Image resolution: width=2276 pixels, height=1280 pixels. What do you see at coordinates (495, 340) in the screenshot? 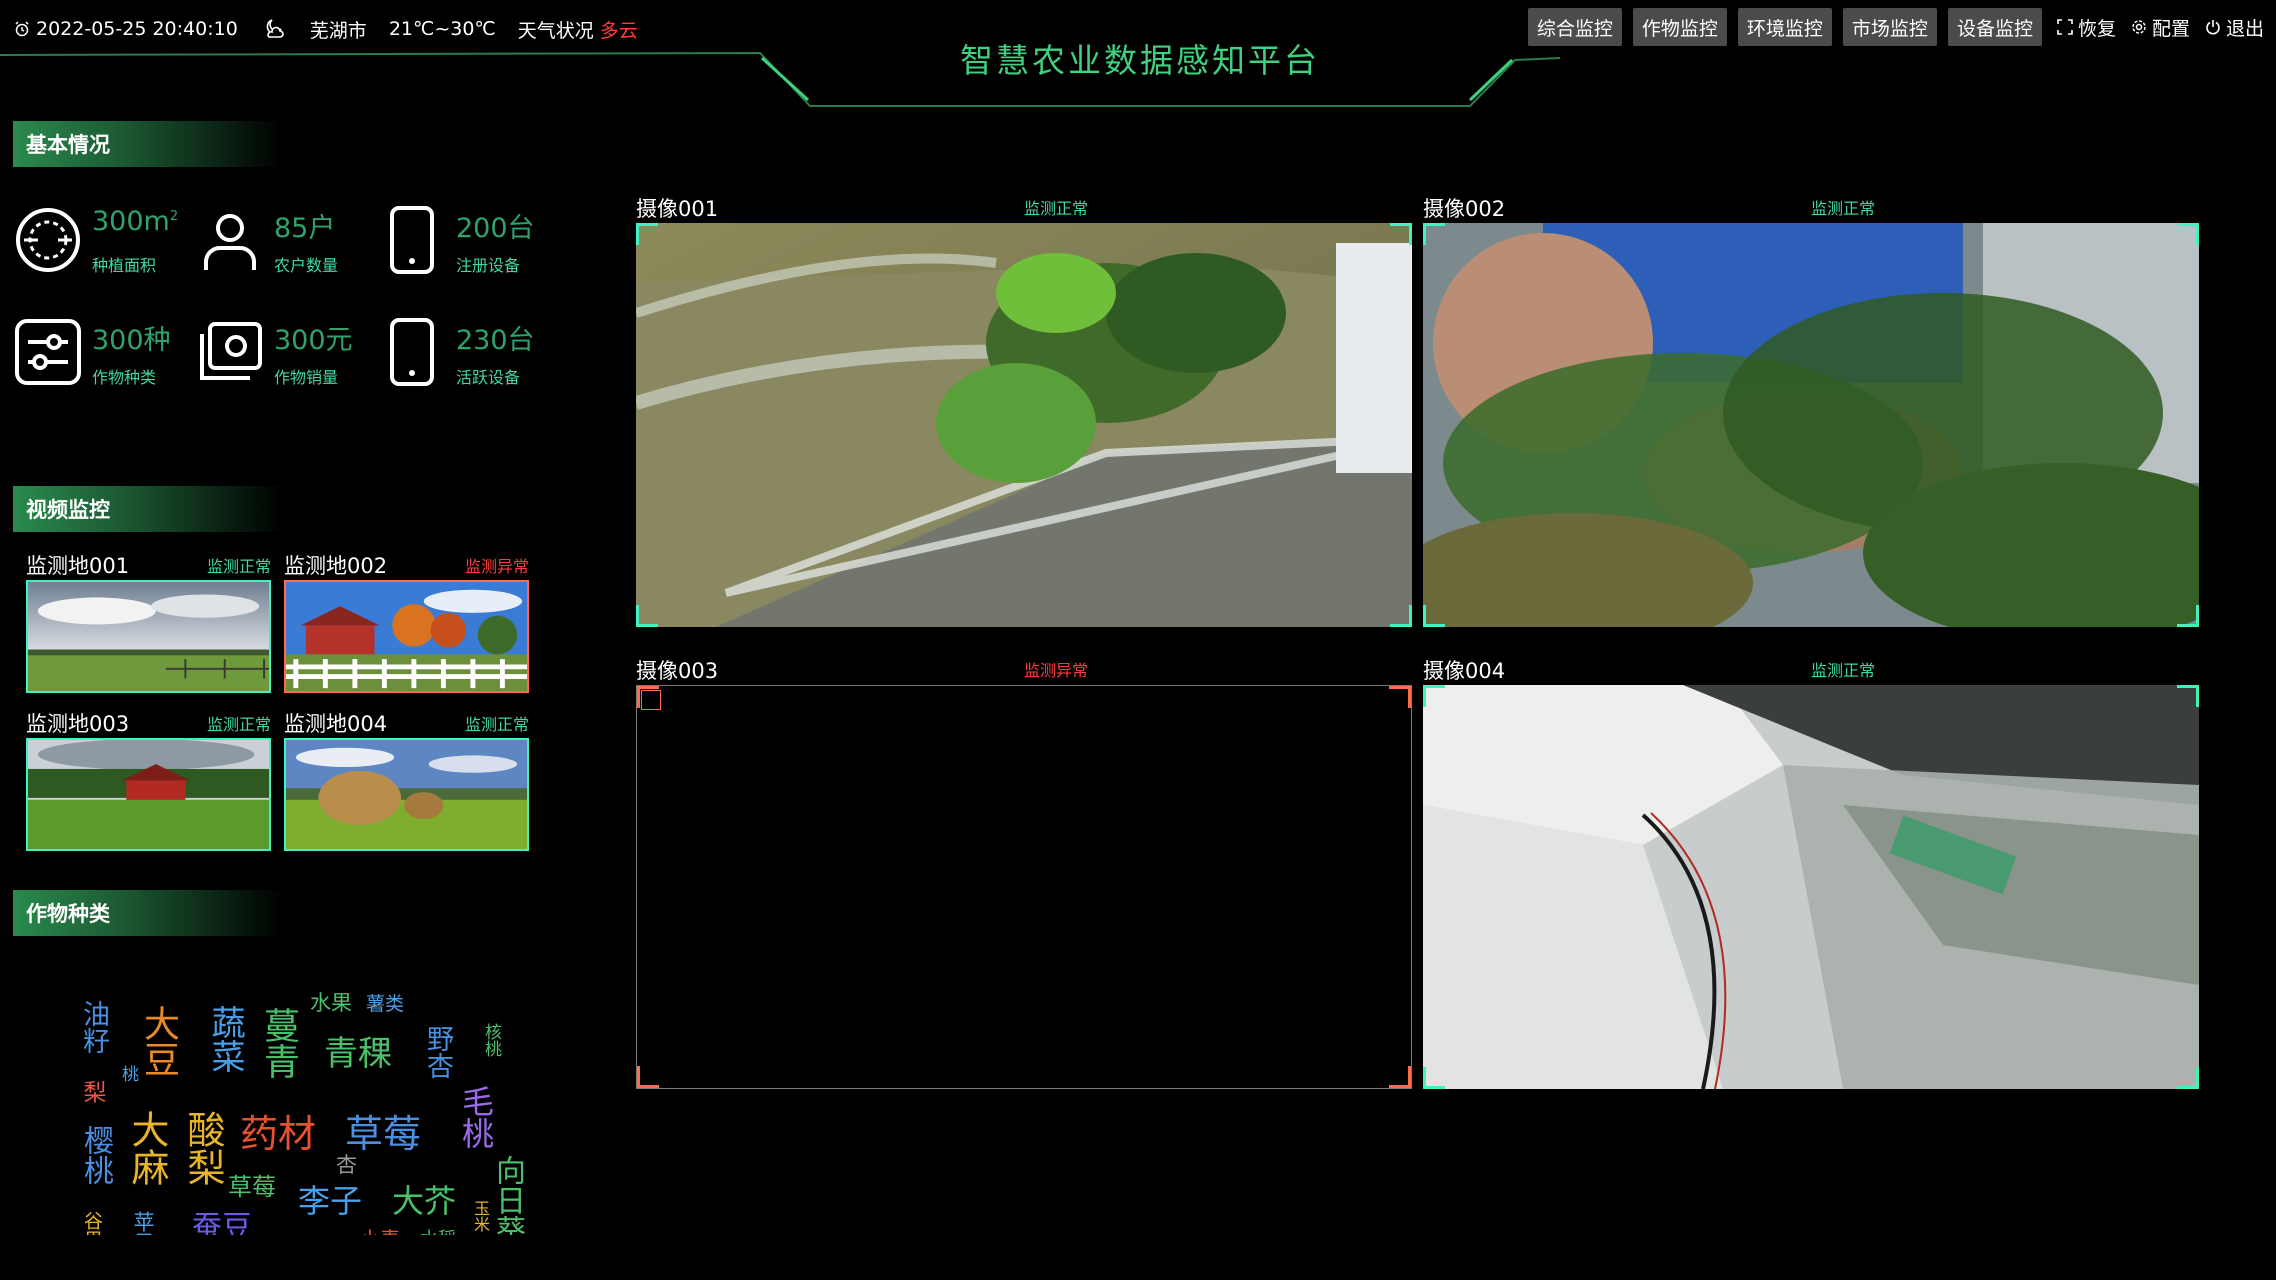
I see `active-devices-value: 230台` at bounding box center [495, 340].